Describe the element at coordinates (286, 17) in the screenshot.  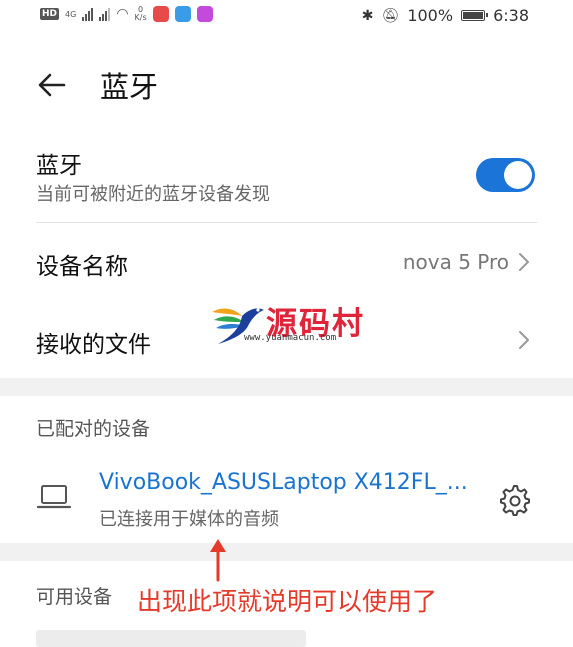
I see `status-bar: HD 4G ◠ 0 K/s ✱ 🔕︎ 100% 6:38` at that location.